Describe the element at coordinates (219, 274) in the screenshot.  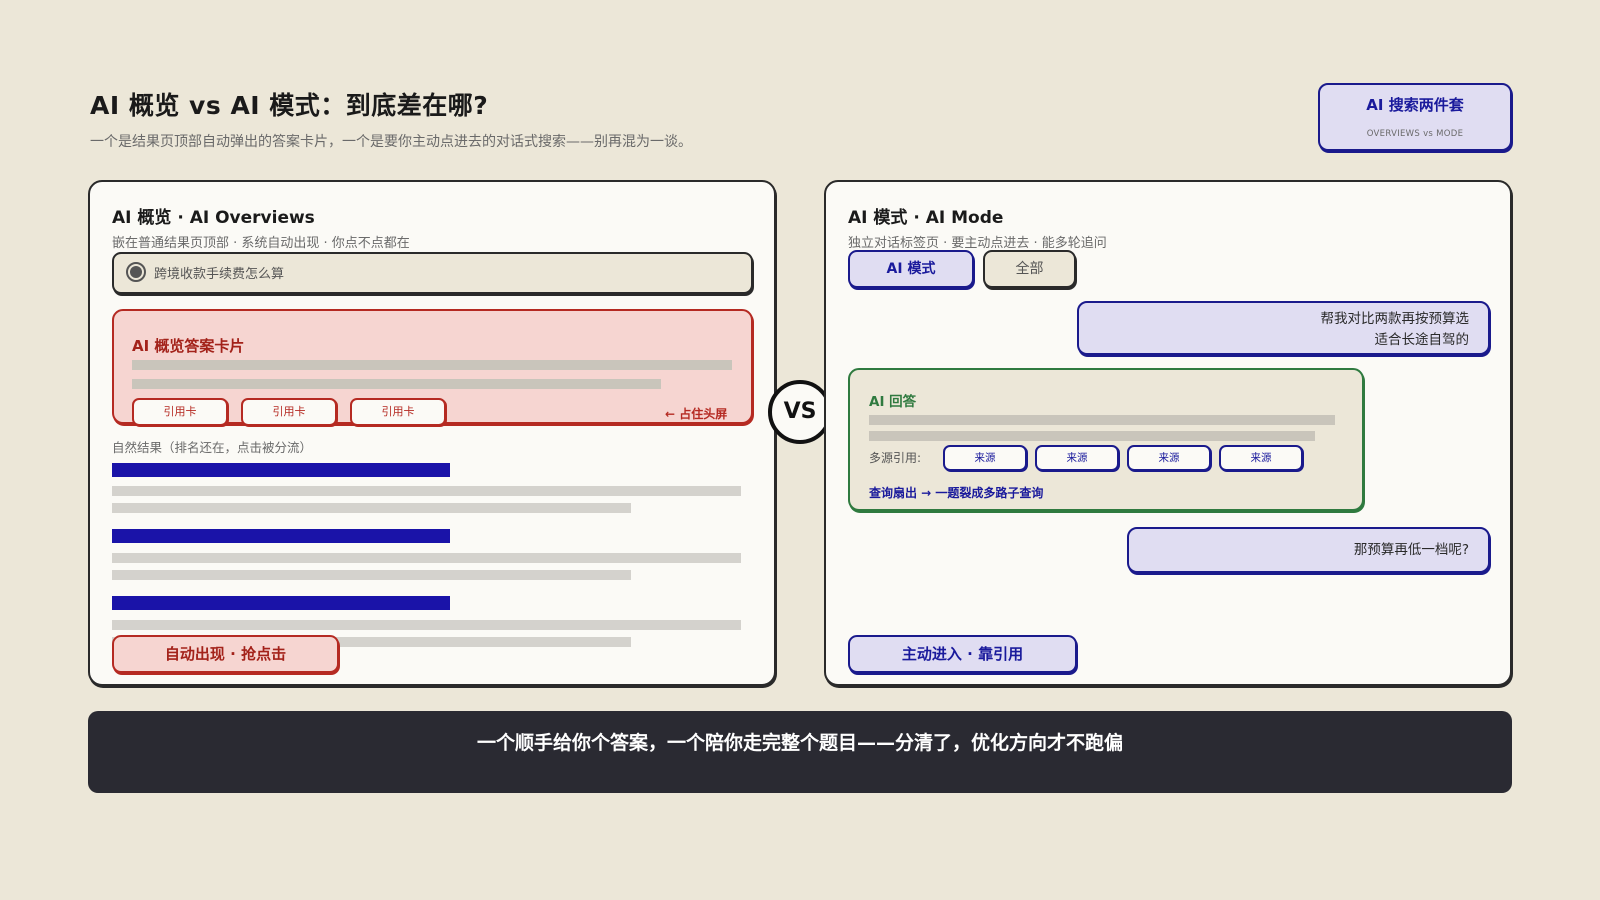
I see `search-query: 跨境收款手续费怎么算` at that location.